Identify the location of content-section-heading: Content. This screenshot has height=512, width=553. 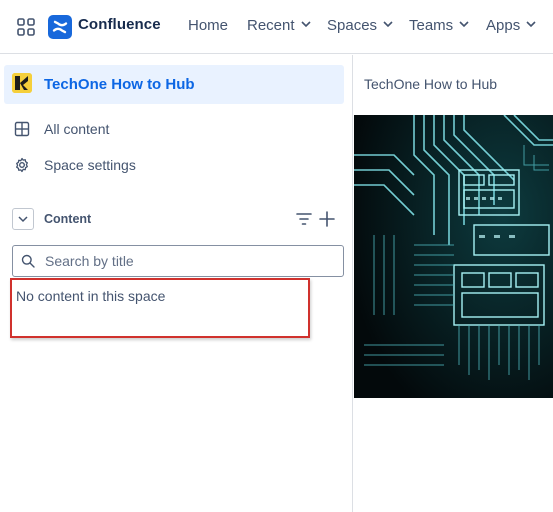
(68, 219).